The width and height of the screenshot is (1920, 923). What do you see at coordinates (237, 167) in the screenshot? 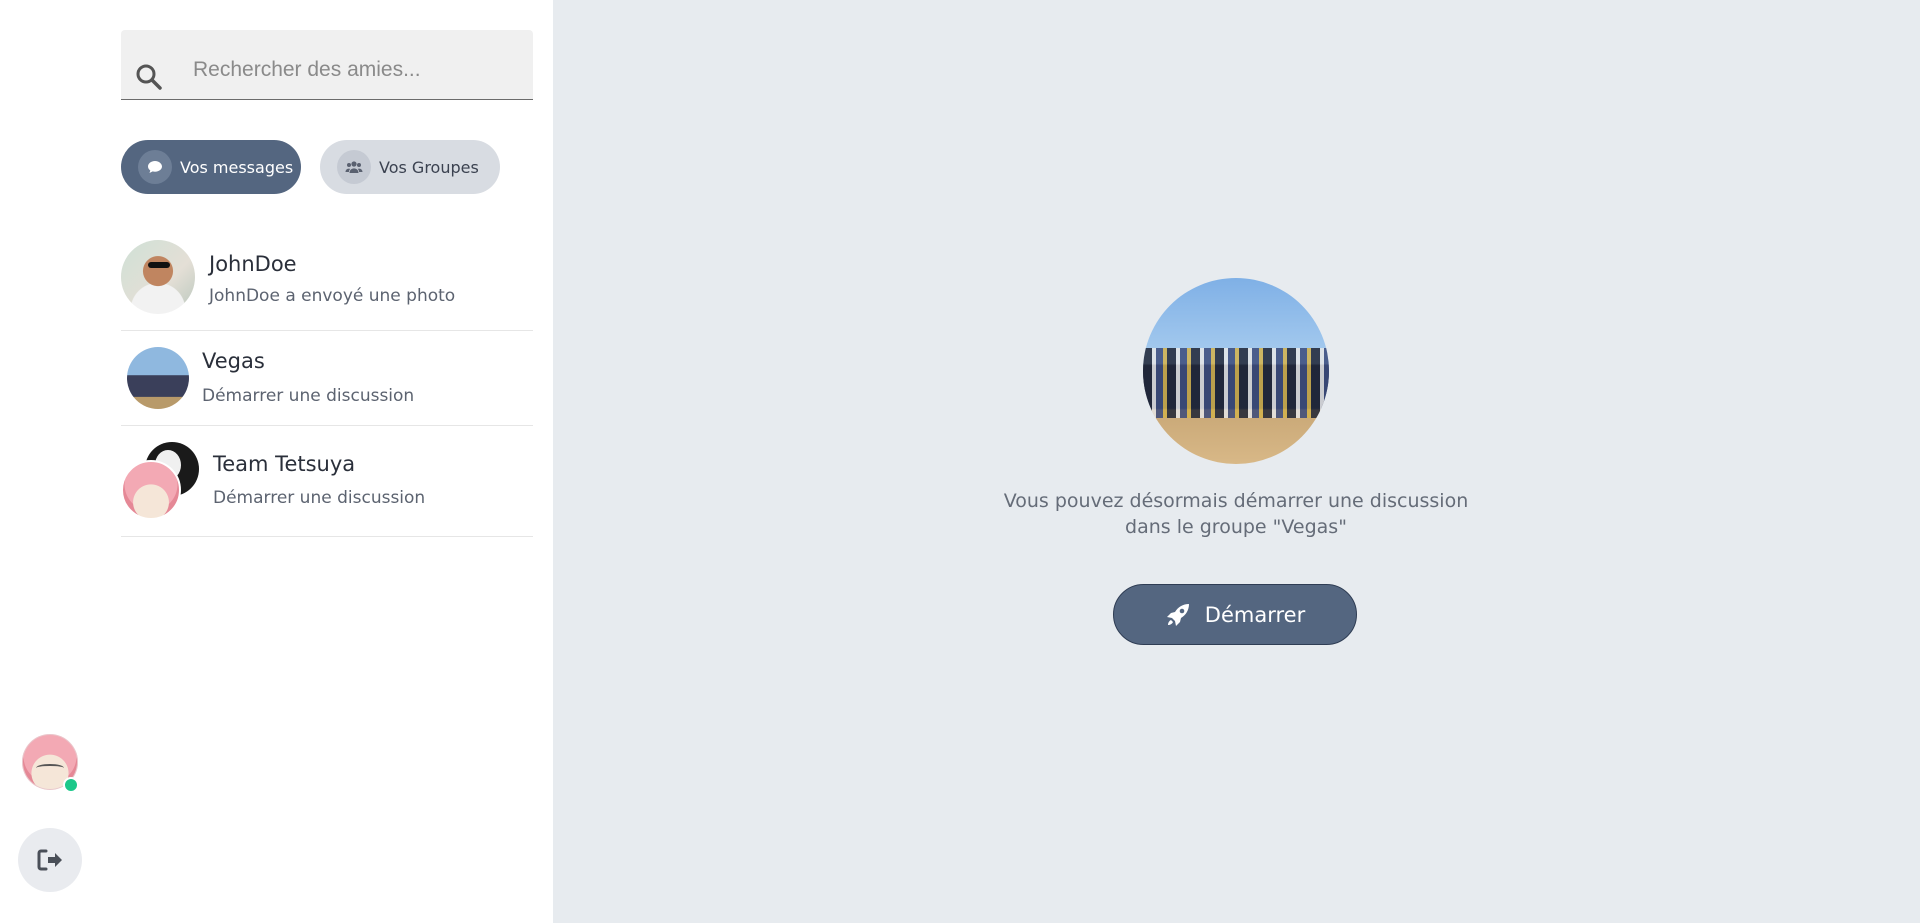
I see `tab-messages-label: Vos messages` at bounding box center [237, 167].